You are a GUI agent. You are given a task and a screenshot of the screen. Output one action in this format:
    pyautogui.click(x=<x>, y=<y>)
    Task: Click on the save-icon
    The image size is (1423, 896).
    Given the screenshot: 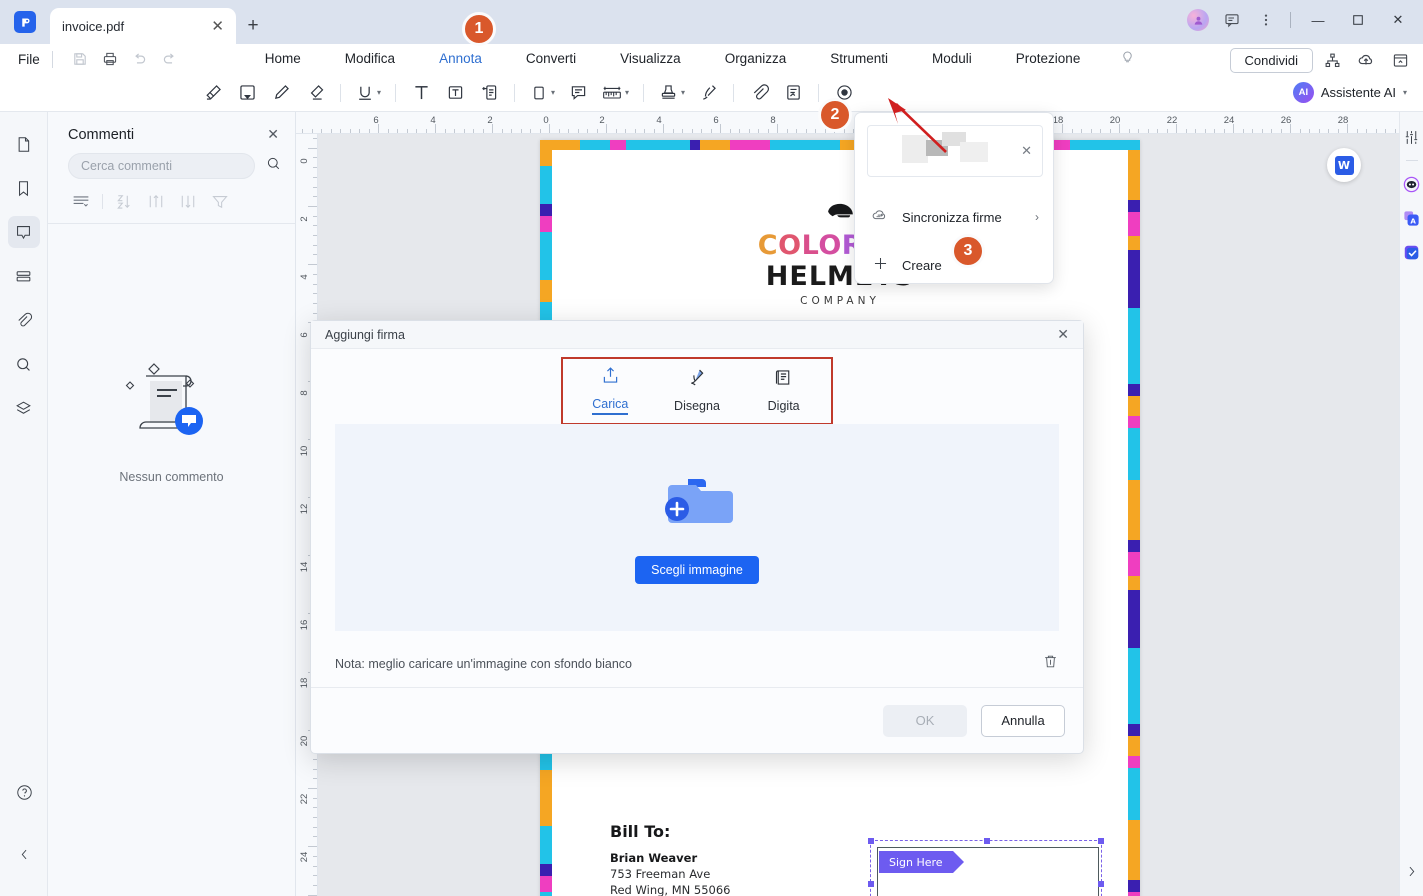 What is the action you would take?
    pyautogui.click(x=80, y=59)
    